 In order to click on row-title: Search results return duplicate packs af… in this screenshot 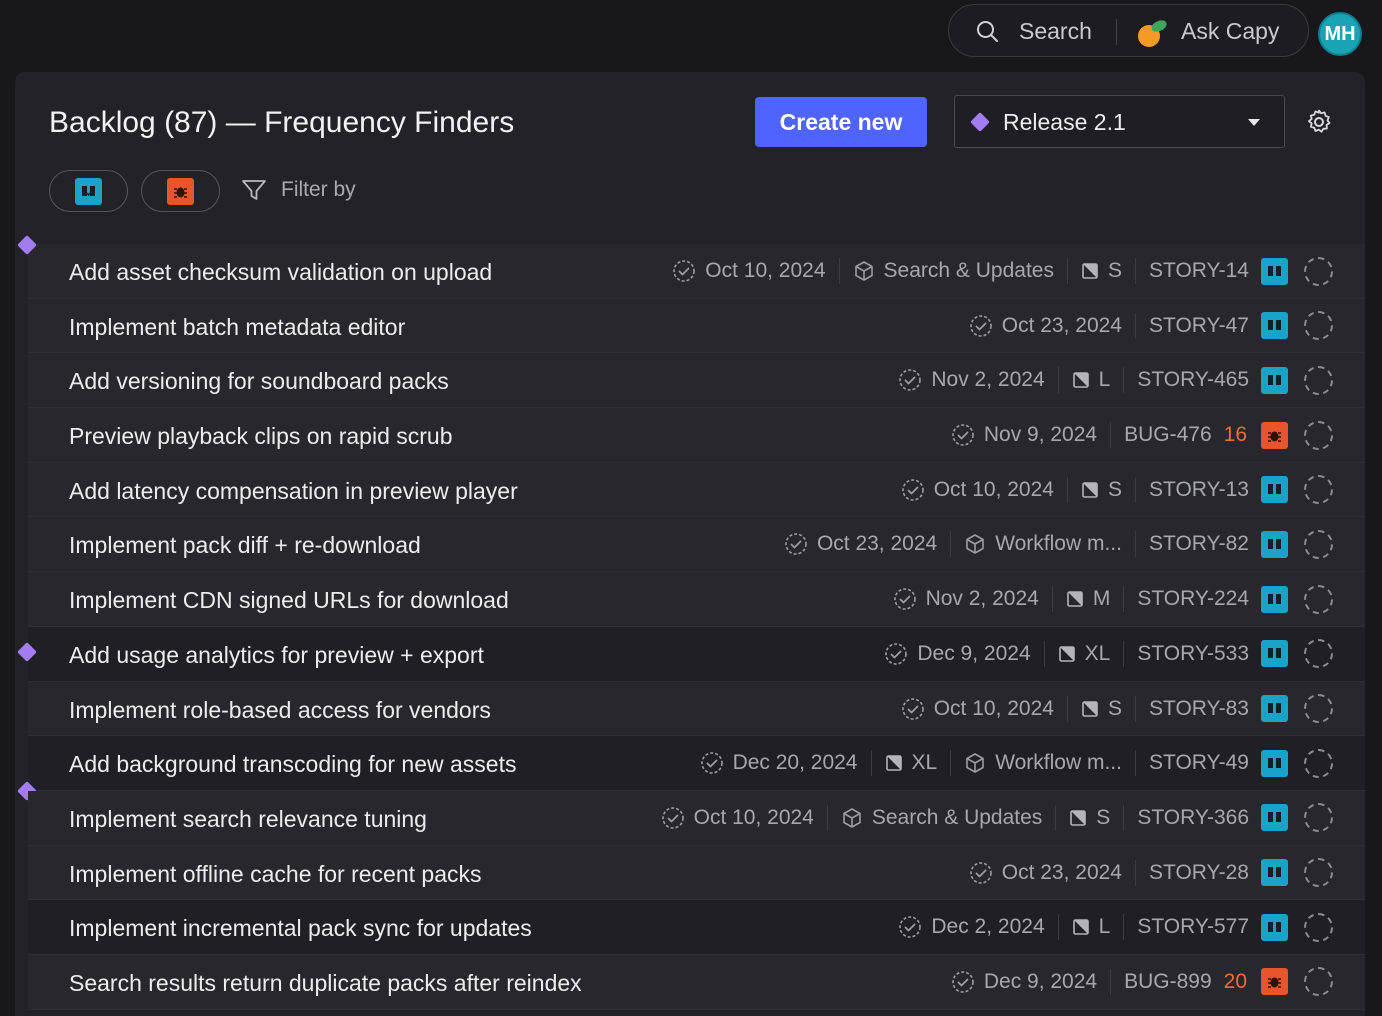, I will do `click(325, 983)`.